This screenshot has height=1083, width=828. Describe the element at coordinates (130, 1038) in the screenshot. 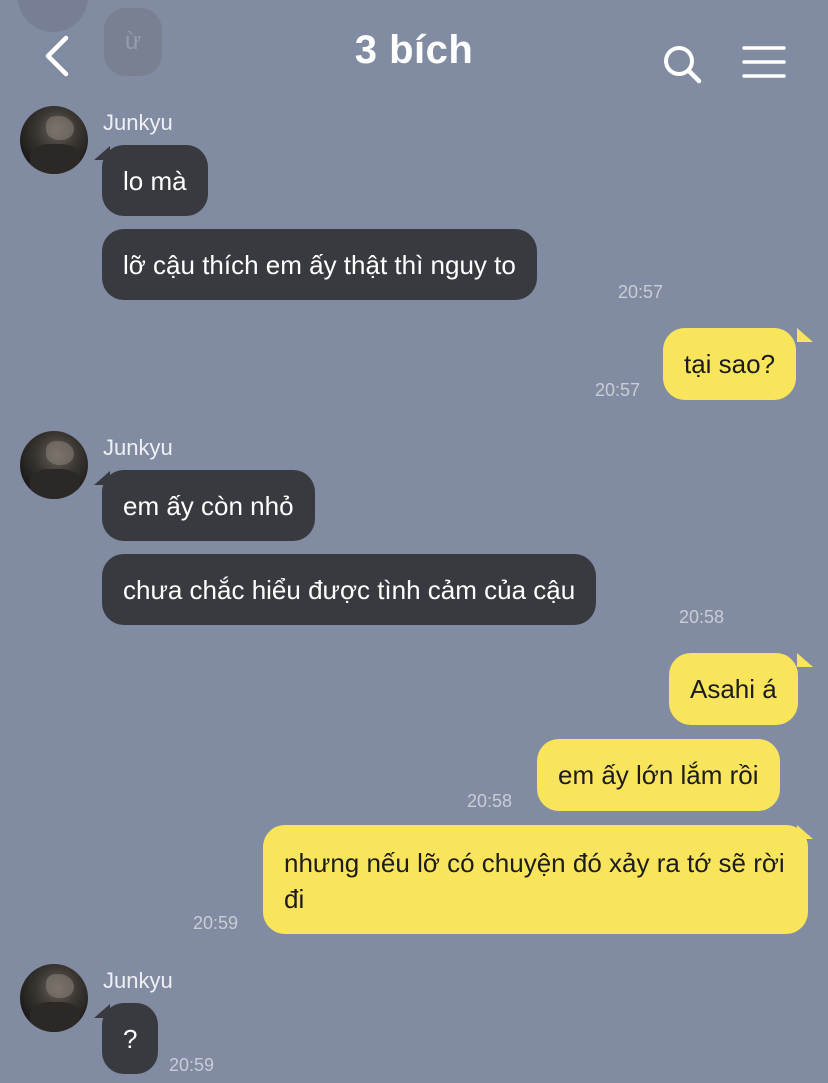

I see `message-bubble-incoming: ?` at that location.